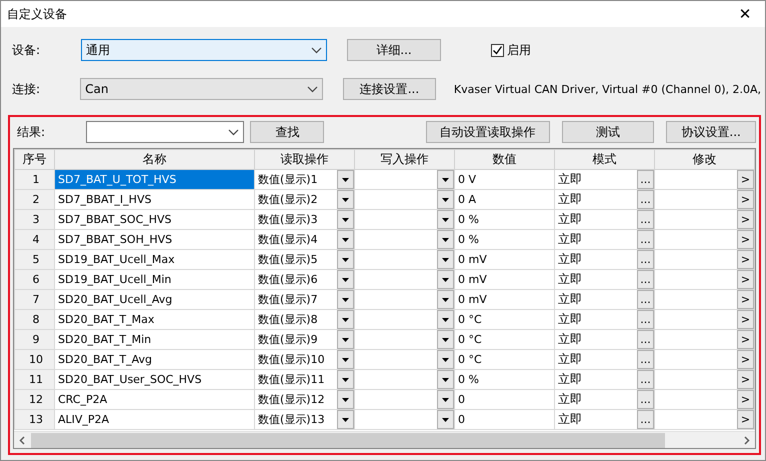 Image resolution: width=766 pixels, height=461 pixels. Describe the element at coordinates (154, 360) in the screenshot. I see `name-cell: SD20_BAT_T_Avg` at that location.